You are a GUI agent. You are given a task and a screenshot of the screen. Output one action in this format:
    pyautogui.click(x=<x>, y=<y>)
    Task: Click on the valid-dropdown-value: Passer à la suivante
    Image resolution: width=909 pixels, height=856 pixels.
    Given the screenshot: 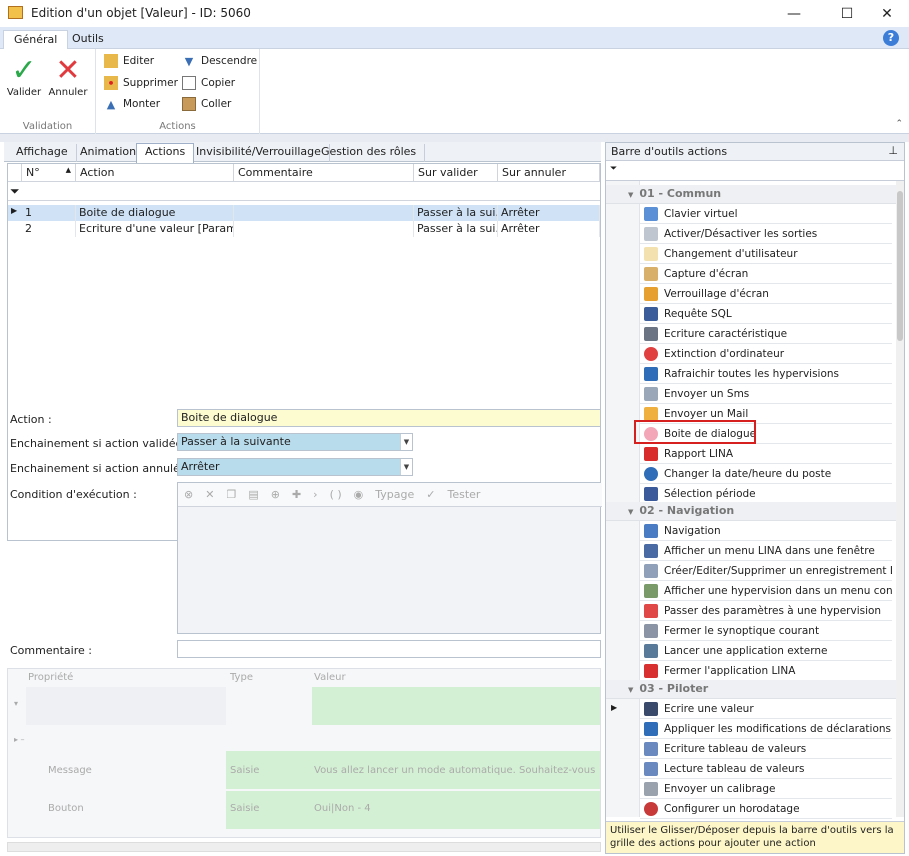 What is the action you would take?
    pyautogui.click(x=236, y=441)
    